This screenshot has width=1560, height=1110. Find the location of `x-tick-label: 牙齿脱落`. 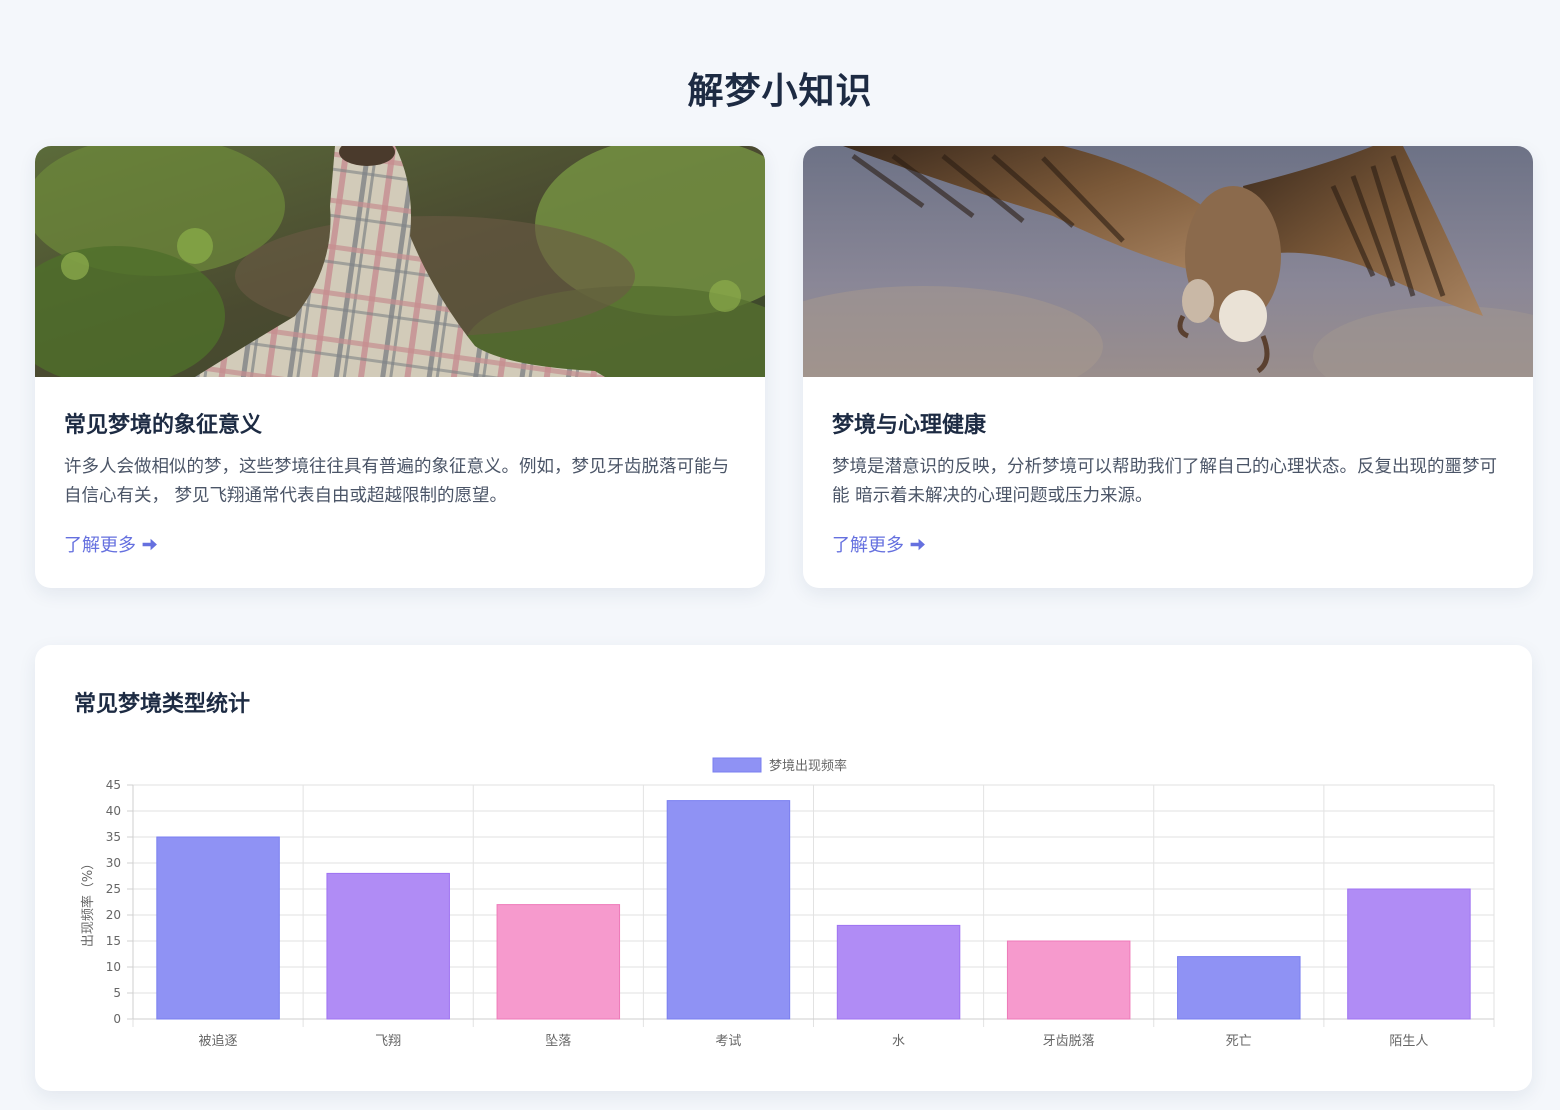

x-tick-label: 牙齿脱落 is located at coordinates (1069, 1041).